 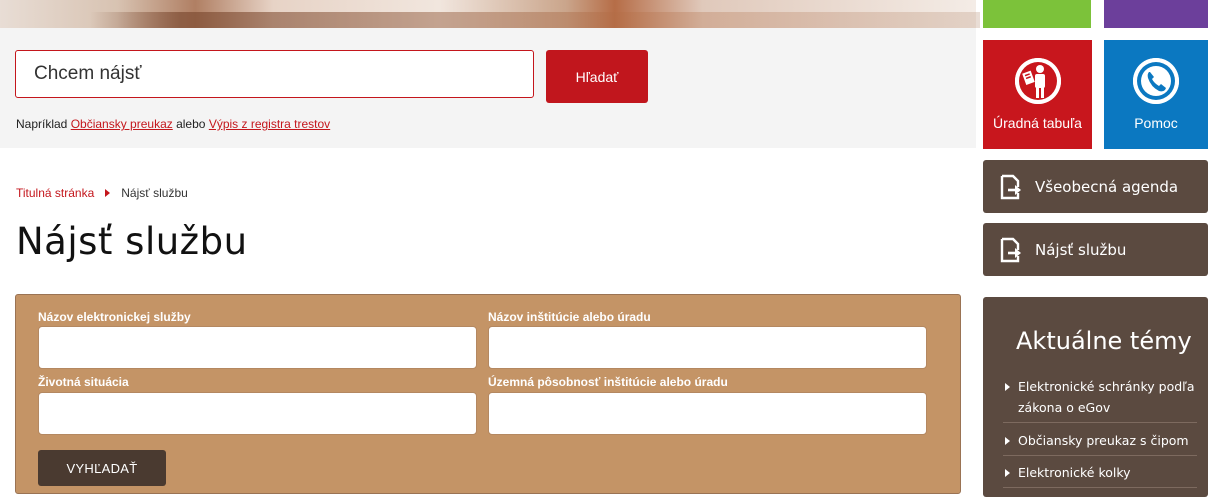 I want to click on nav-general-agenda: Všeobecná agenda, so click(x=1095, y=186).